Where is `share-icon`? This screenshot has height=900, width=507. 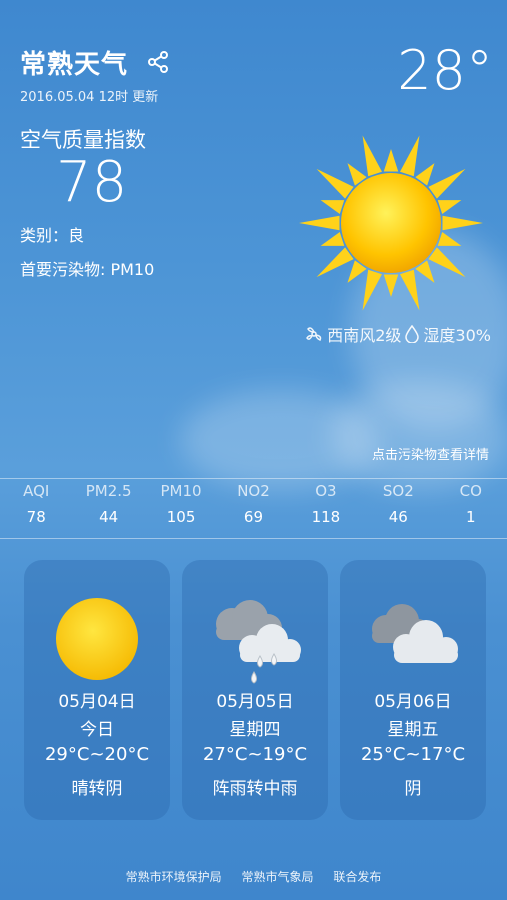 share-icon is located at coordinates (158, 62).